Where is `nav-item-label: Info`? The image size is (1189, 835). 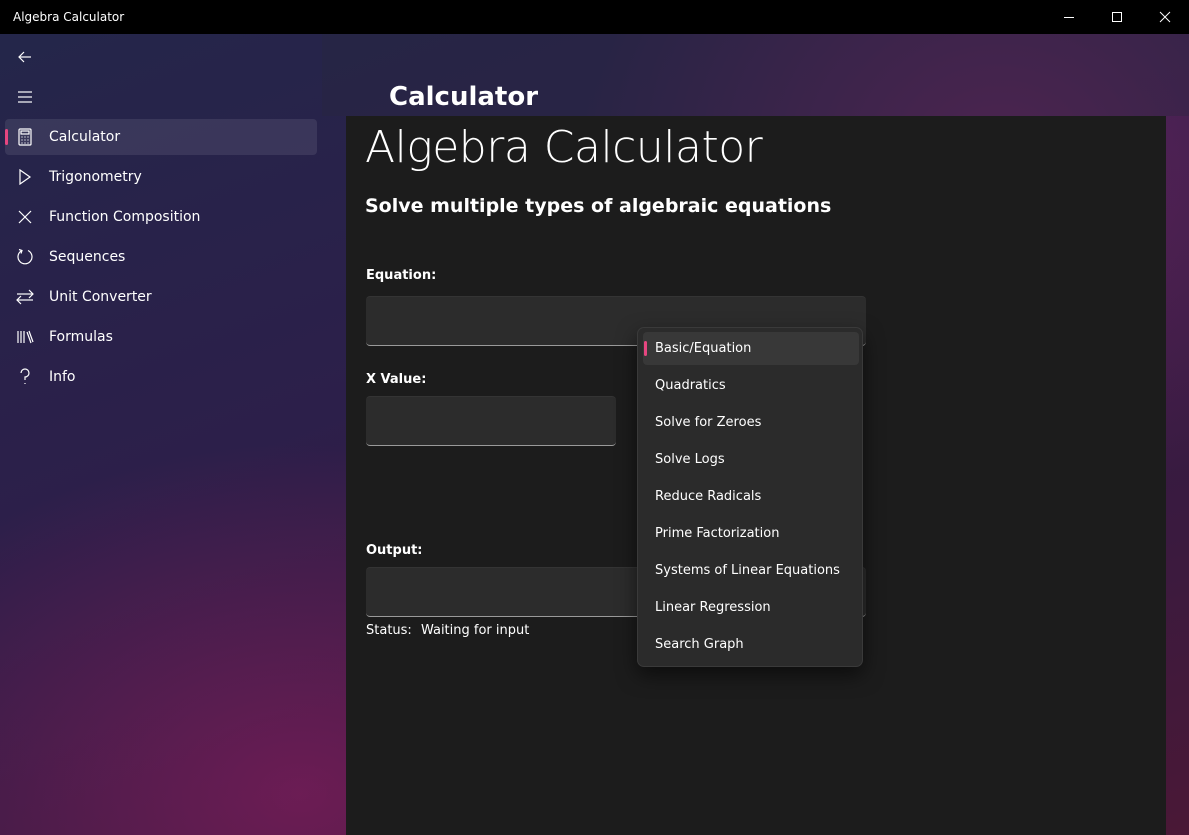 nav-item-label: Info is located at coordinates (62, 377).